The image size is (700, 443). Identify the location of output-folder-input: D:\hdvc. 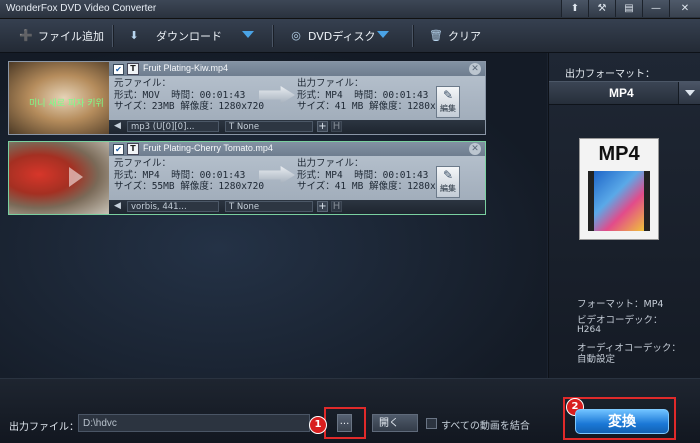
(194, 423).